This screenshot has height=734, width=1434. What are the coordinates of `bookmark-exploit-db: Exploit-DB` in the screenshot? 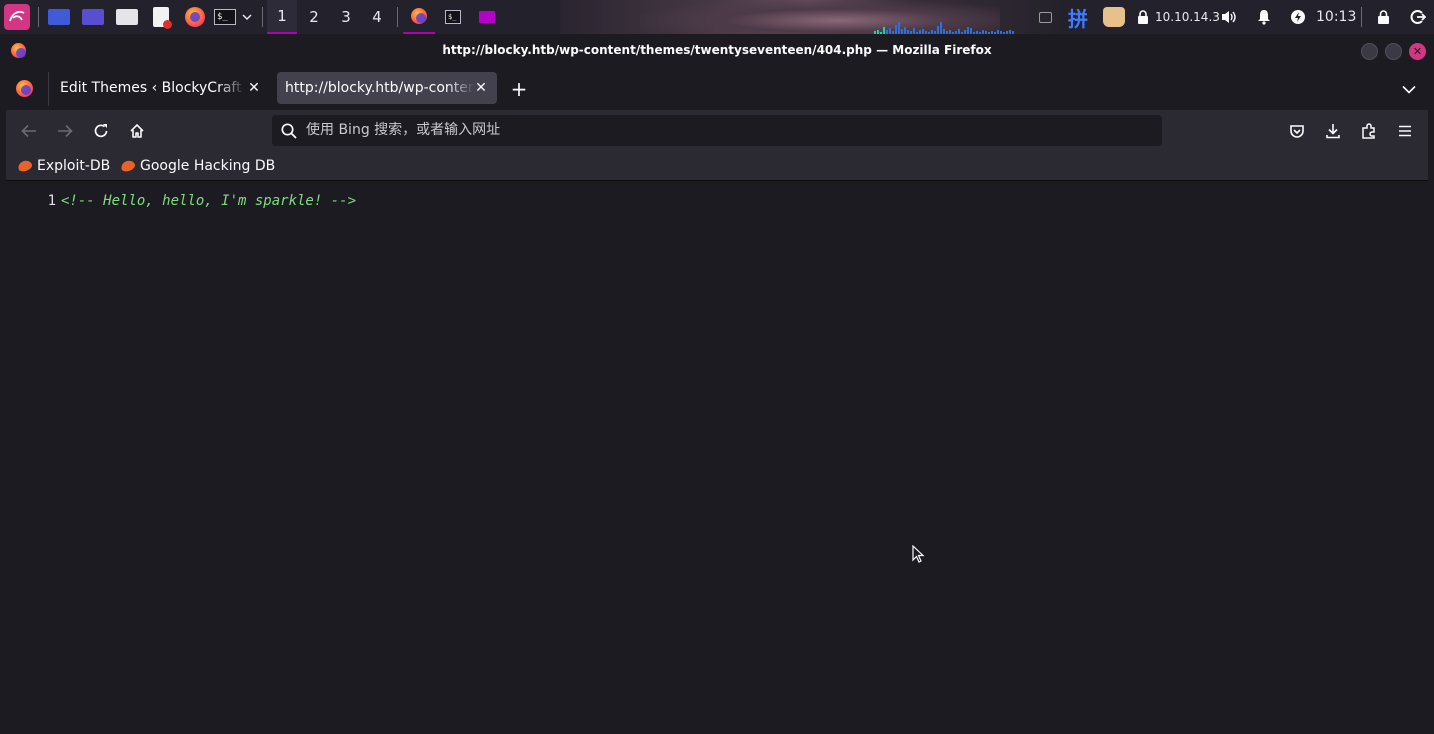 It's located at (63, 166).